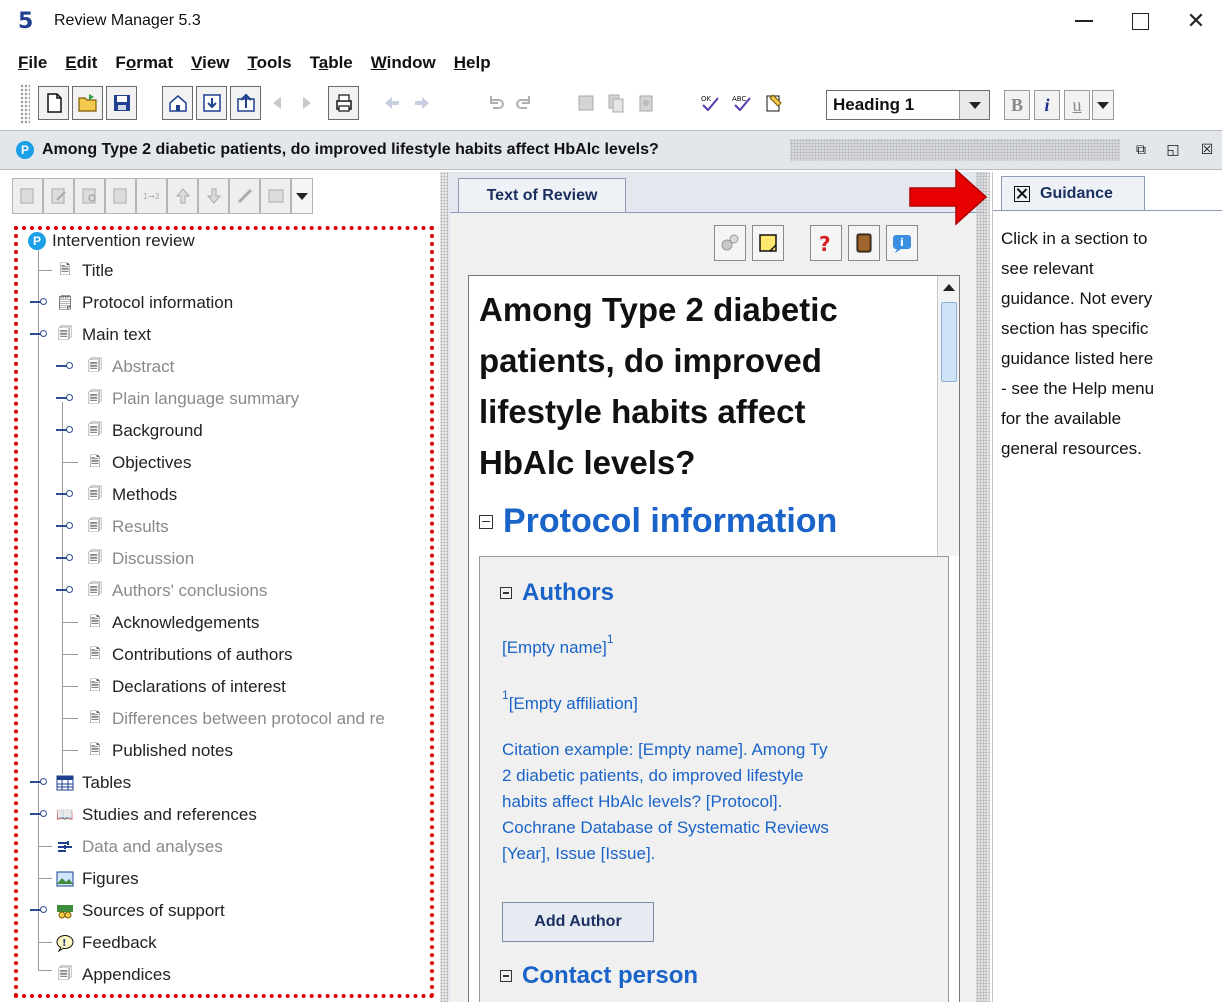  I want to click on spellcheck-button: ABC, so click(741, 103).